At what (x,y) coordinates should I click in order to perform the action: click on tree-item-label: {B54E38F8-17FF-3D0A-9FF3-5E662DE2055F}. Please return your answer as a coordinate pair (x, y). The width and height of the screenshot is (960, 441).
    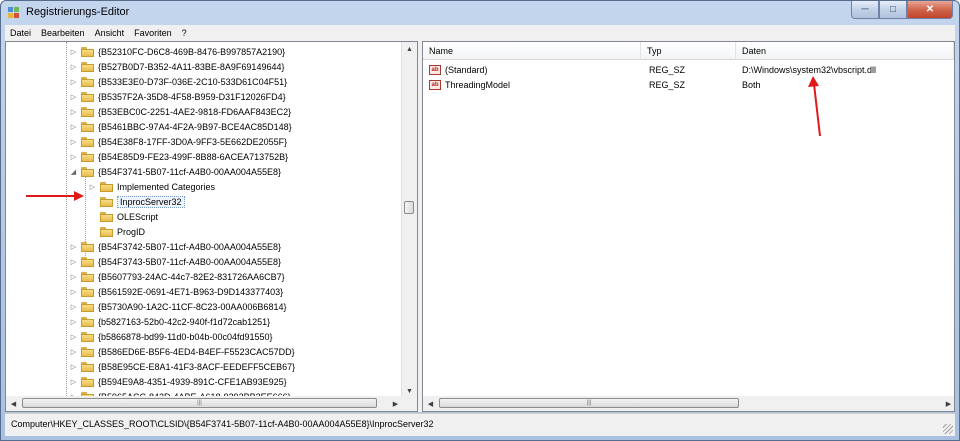
    Looking at the image, I should click on (193, 141).